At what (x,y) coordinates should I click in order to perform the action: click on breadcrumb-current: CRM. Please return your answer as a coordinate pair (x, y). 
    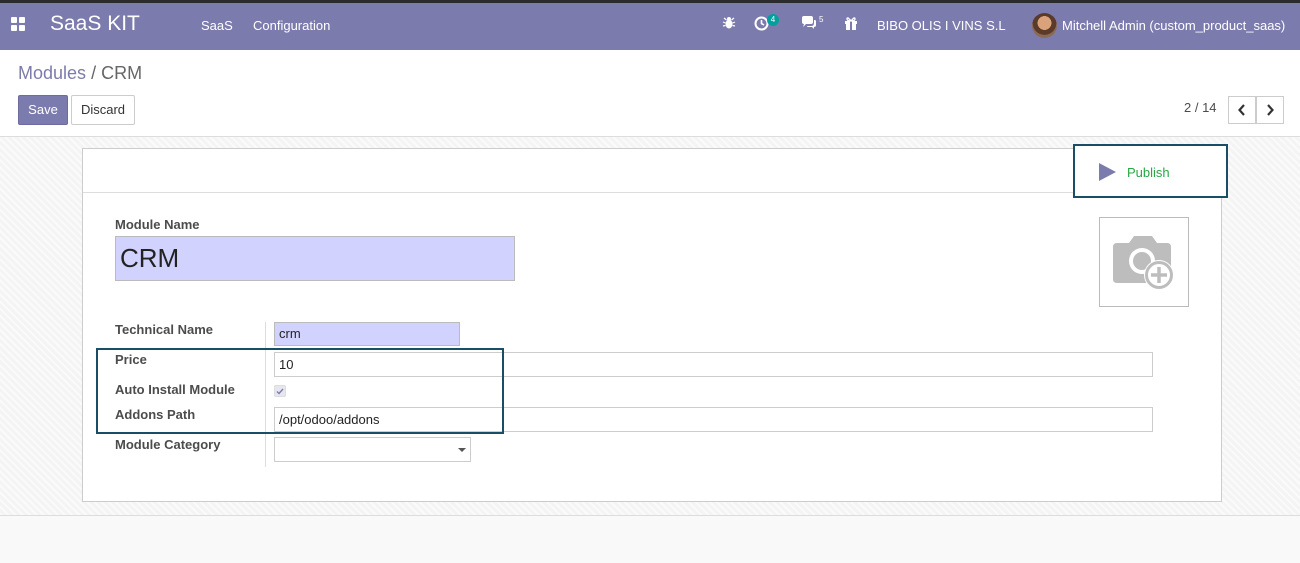
    Looking at the image, I should click on (122, 73).